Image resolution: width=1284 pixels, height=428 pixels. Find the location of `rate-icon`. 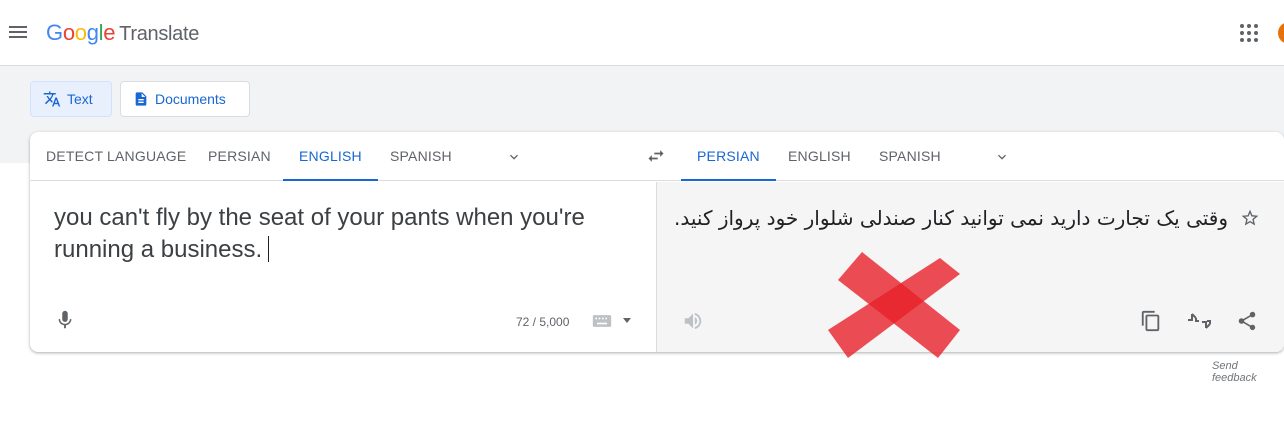

rate-icon is located at coordinates (1199, 321).